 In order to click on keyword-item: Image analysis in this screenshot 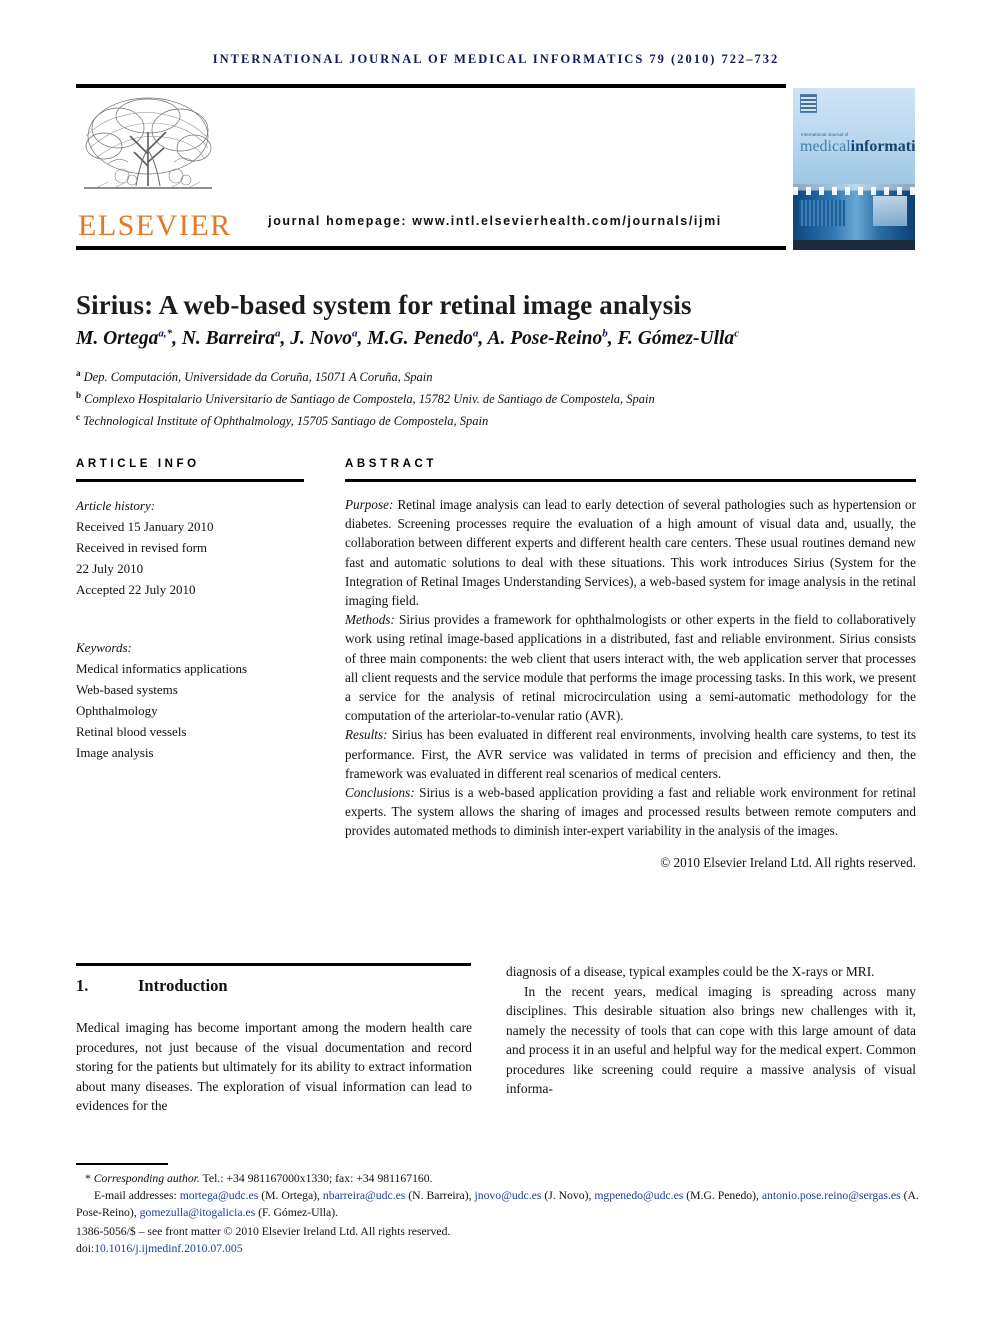, I will do `click(115, 753)`.